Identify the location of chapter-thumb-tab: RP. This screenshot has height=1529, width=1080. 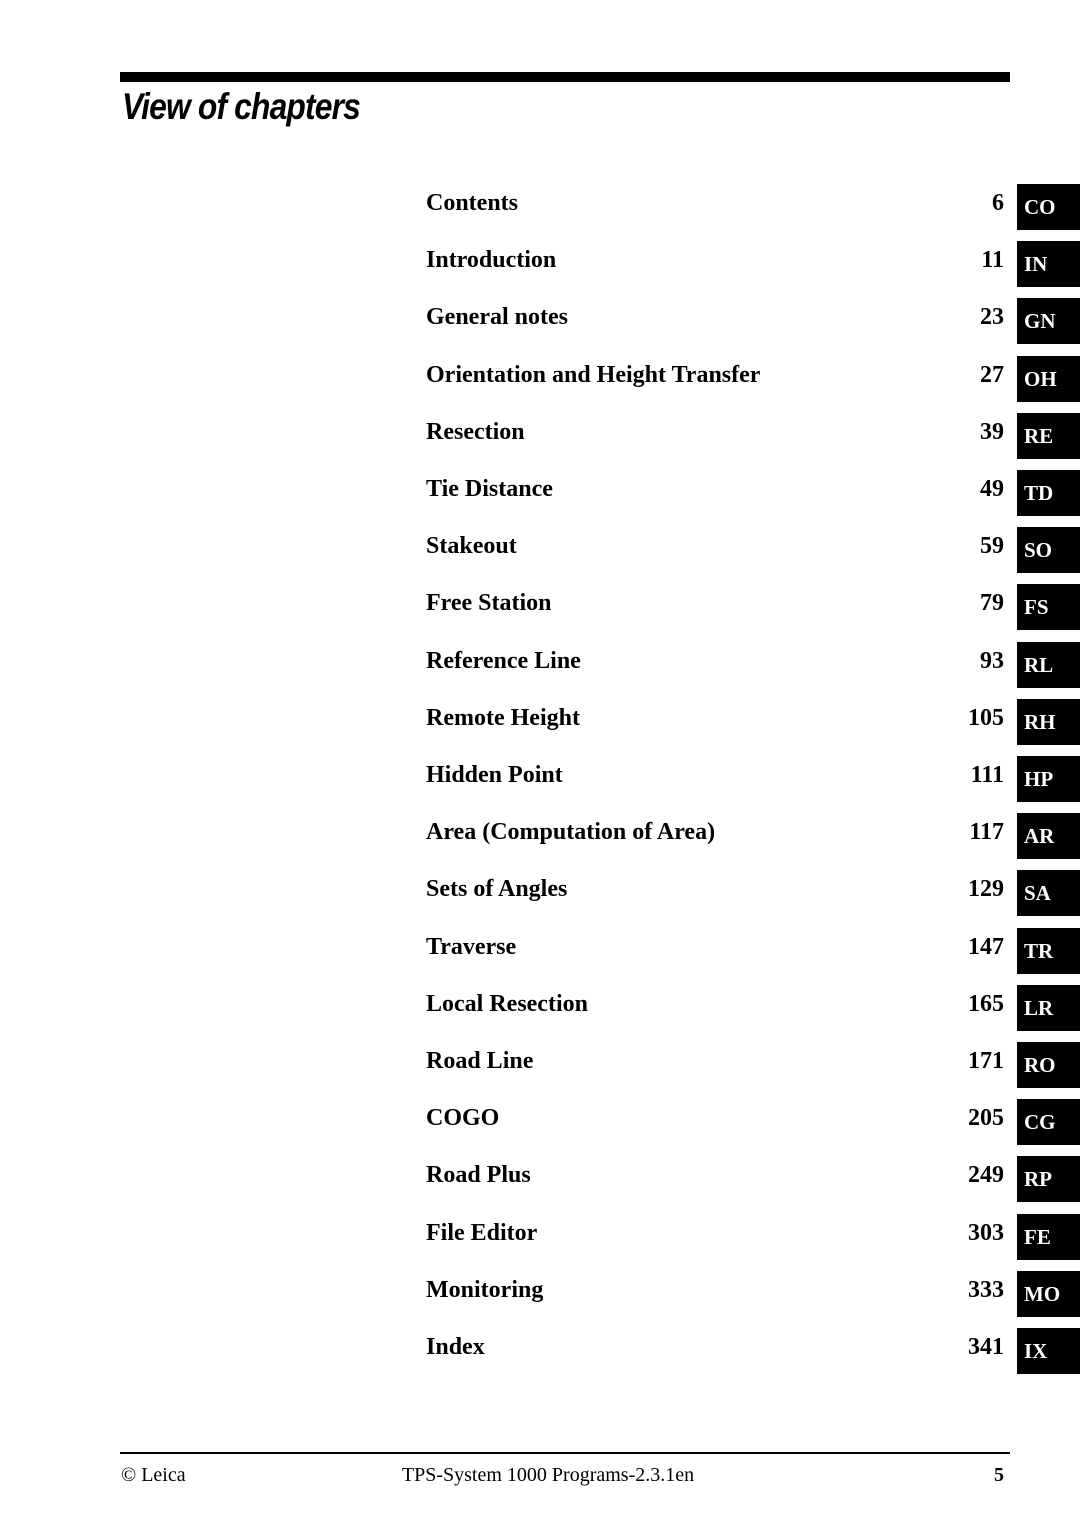
(1048, 1179).